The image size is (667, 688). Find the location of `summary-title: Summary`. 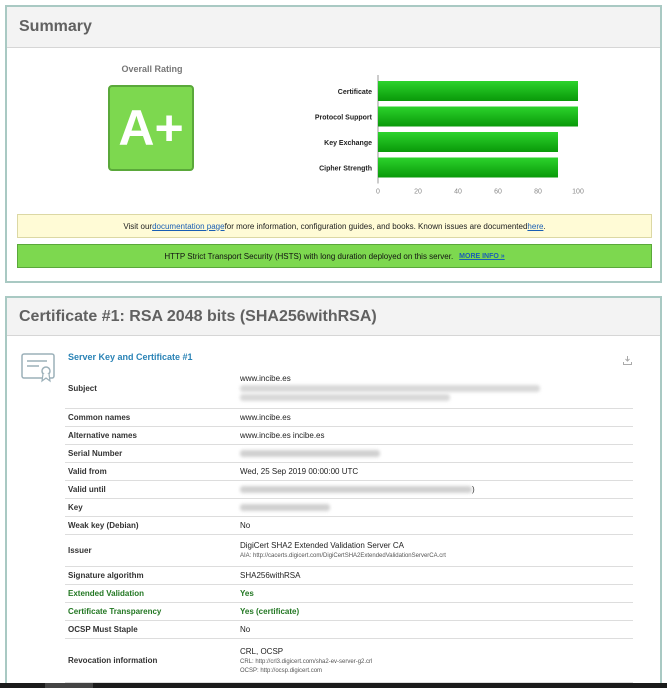

summary-title: Summary is located at coordinates (55, 26).